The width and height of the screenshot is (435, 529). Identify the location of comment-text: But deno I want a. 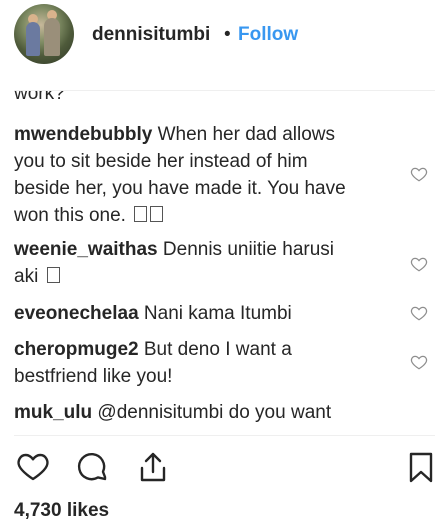
(217, 349).